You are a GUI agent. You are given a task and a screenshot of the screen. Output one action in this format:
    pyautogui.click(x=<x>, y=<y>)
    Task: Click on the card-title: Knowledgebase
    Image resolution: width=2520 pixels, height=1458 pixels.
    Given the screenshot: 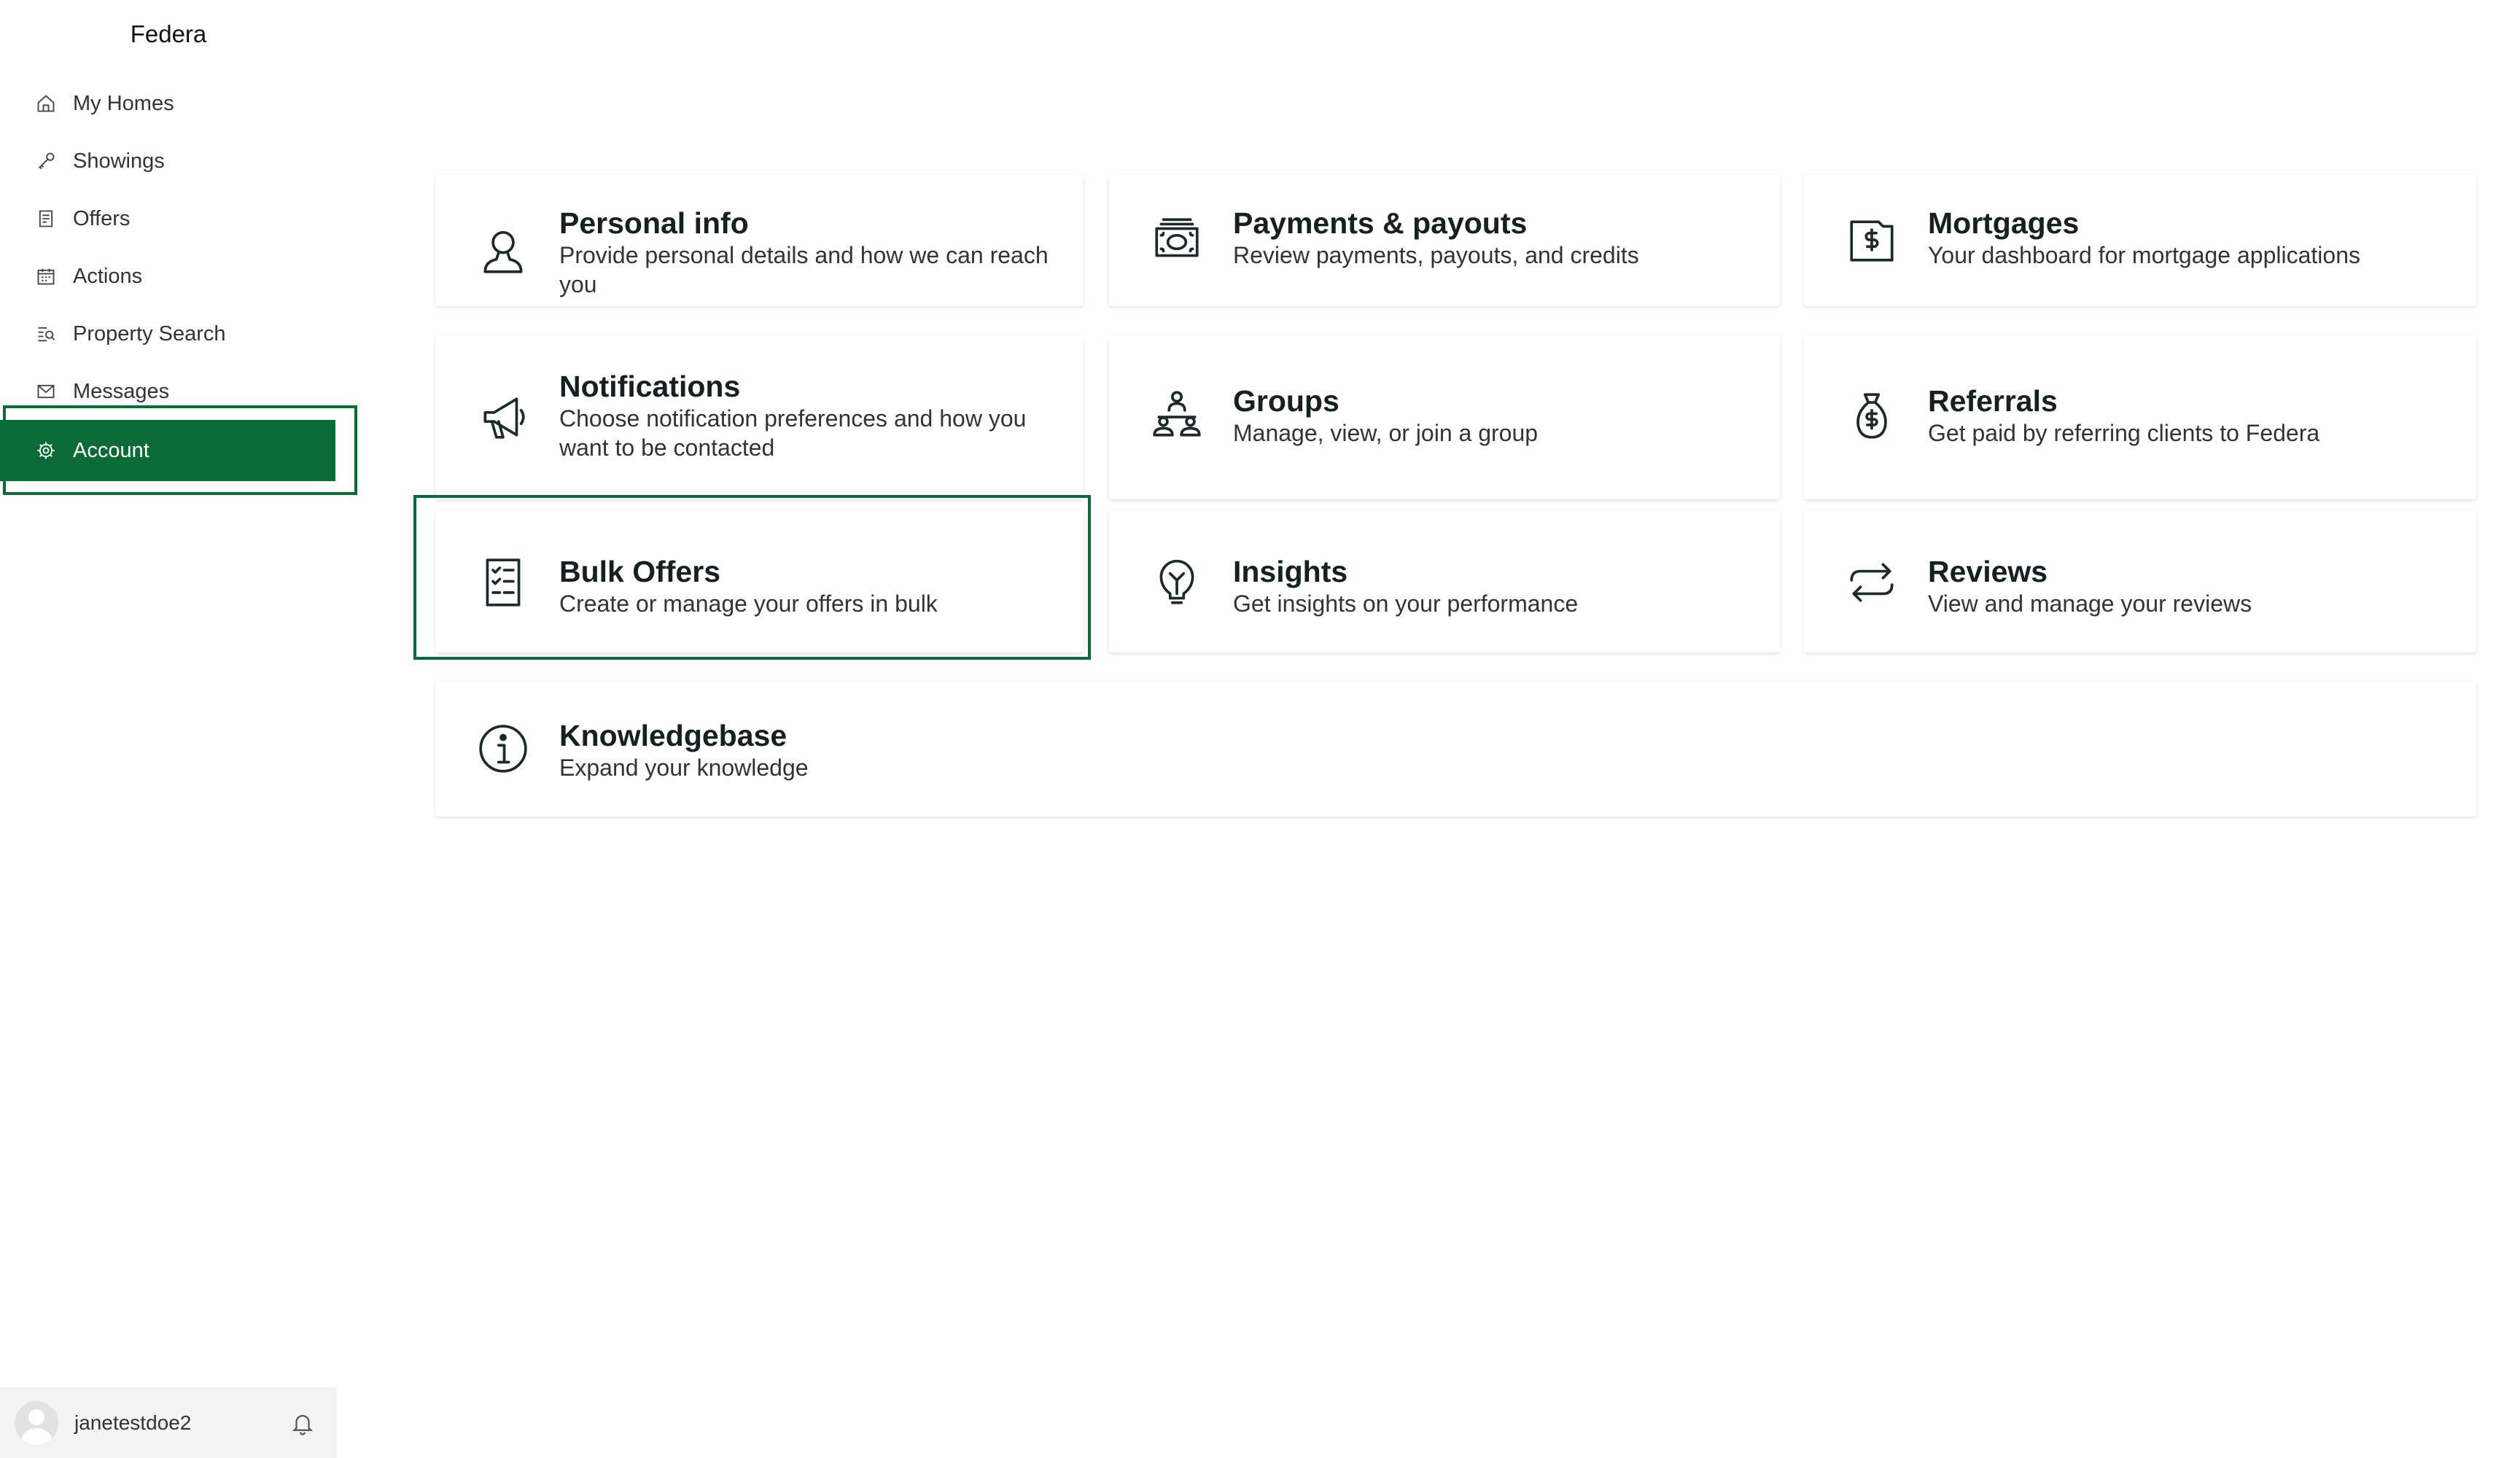 What is the action you would take?
    pyautogui.click(x=673, y=735)
    